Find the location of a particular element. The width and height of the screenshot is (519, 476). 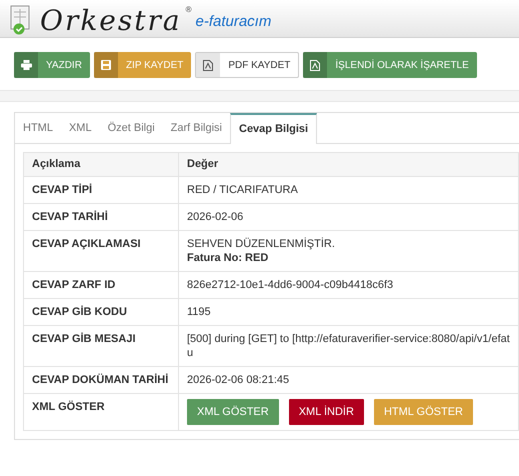

table-cell: CEVAP TİPİ is located at coordinates (101, 190).